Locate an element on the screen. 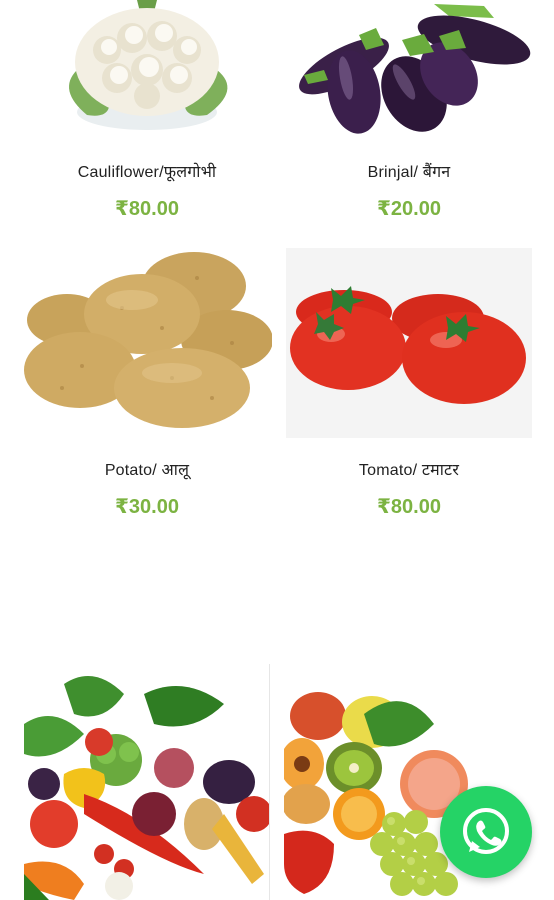 This screenshot has height=900, width=554. product-card-potato: Potato/ आलू ₹30.00 is located at coordinates (147, 383).